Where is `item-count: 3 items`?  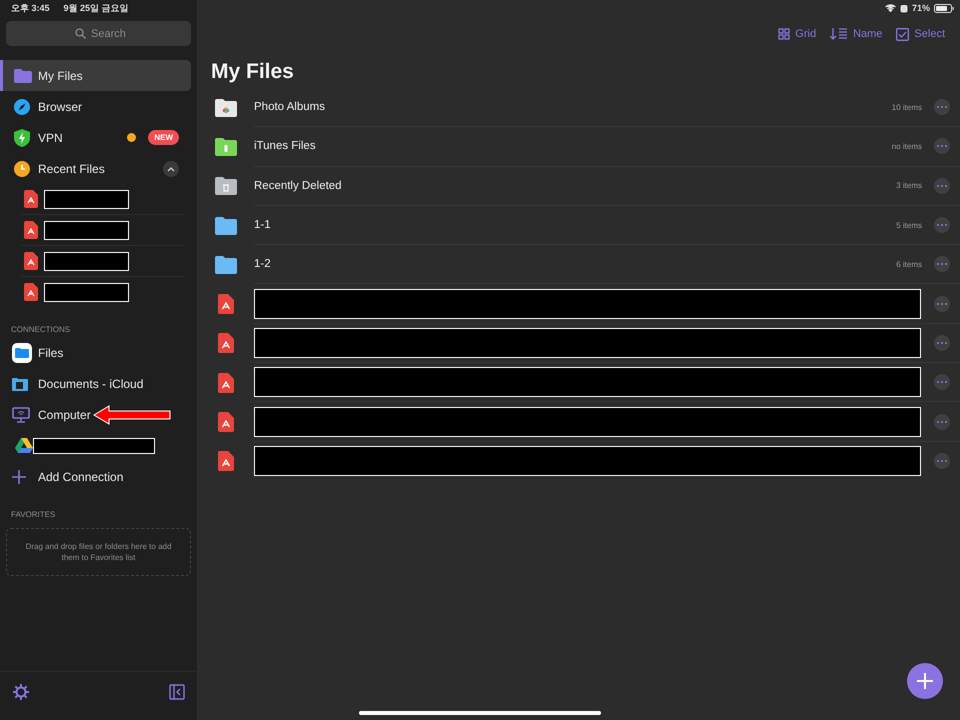
item-count: 3 items is located at coordinates (909, 185).